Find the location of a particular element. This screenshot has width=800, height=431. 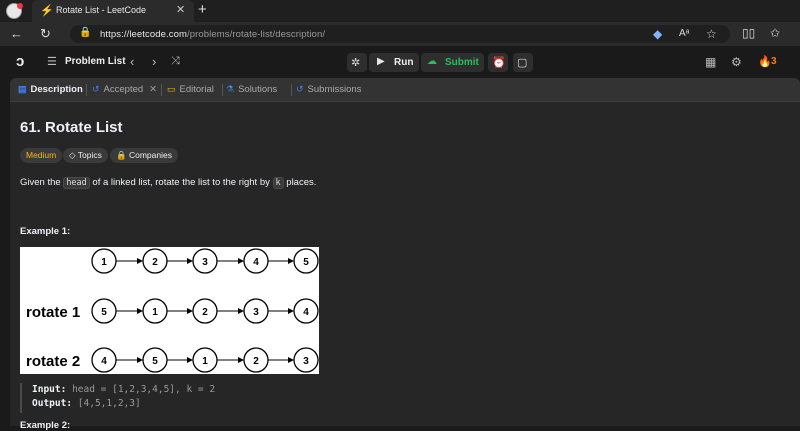

play-icon: ▶ is located at coordinates (381, 61).